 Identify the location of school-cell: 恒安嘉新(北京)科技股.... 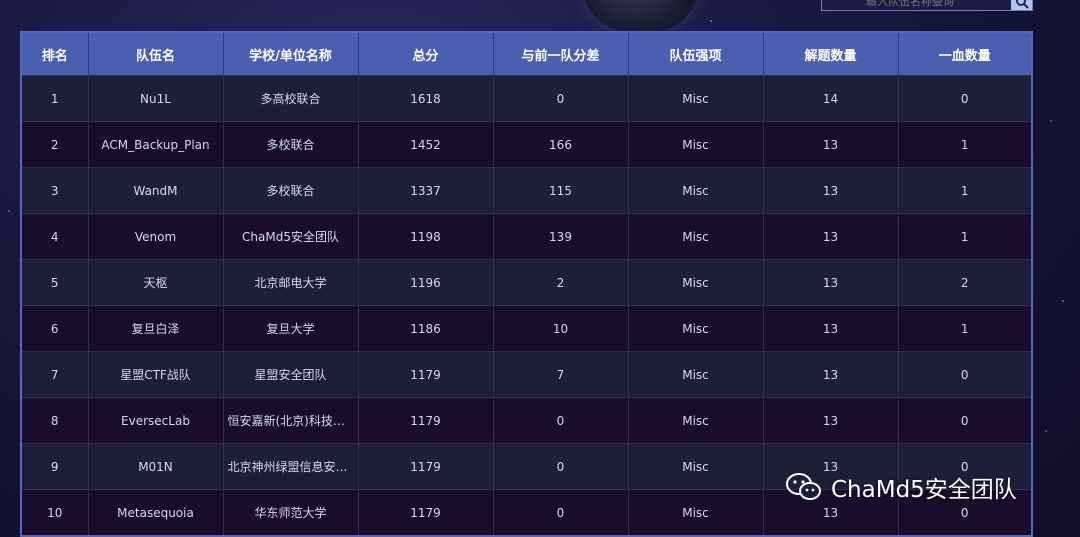
(291, 420).